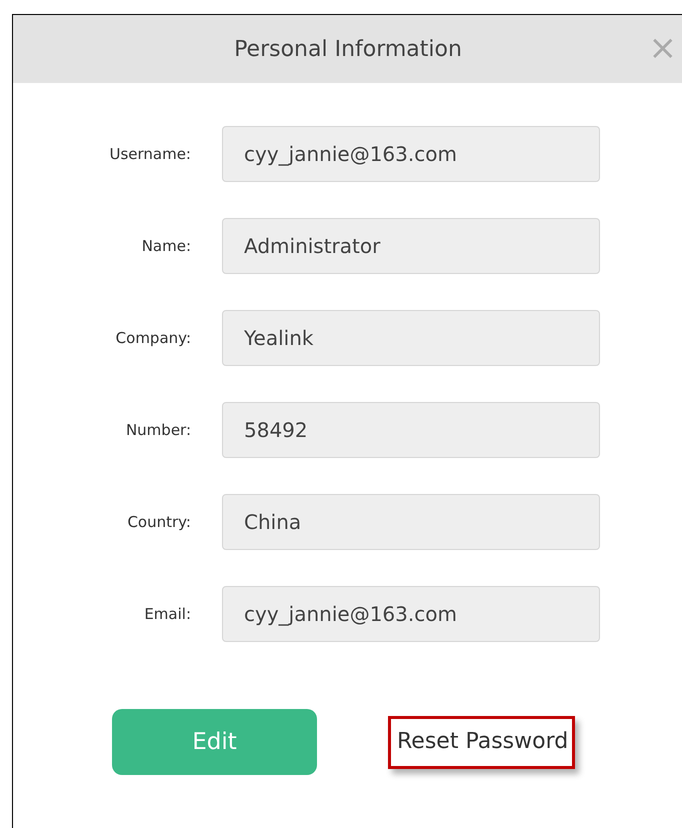 The height and width of the screenshot is (828, 682). What do you see at coordinates (482, 742) in the screenshot?
I see `reset-password-link: Reset Password` at bounding box center [482, 742].